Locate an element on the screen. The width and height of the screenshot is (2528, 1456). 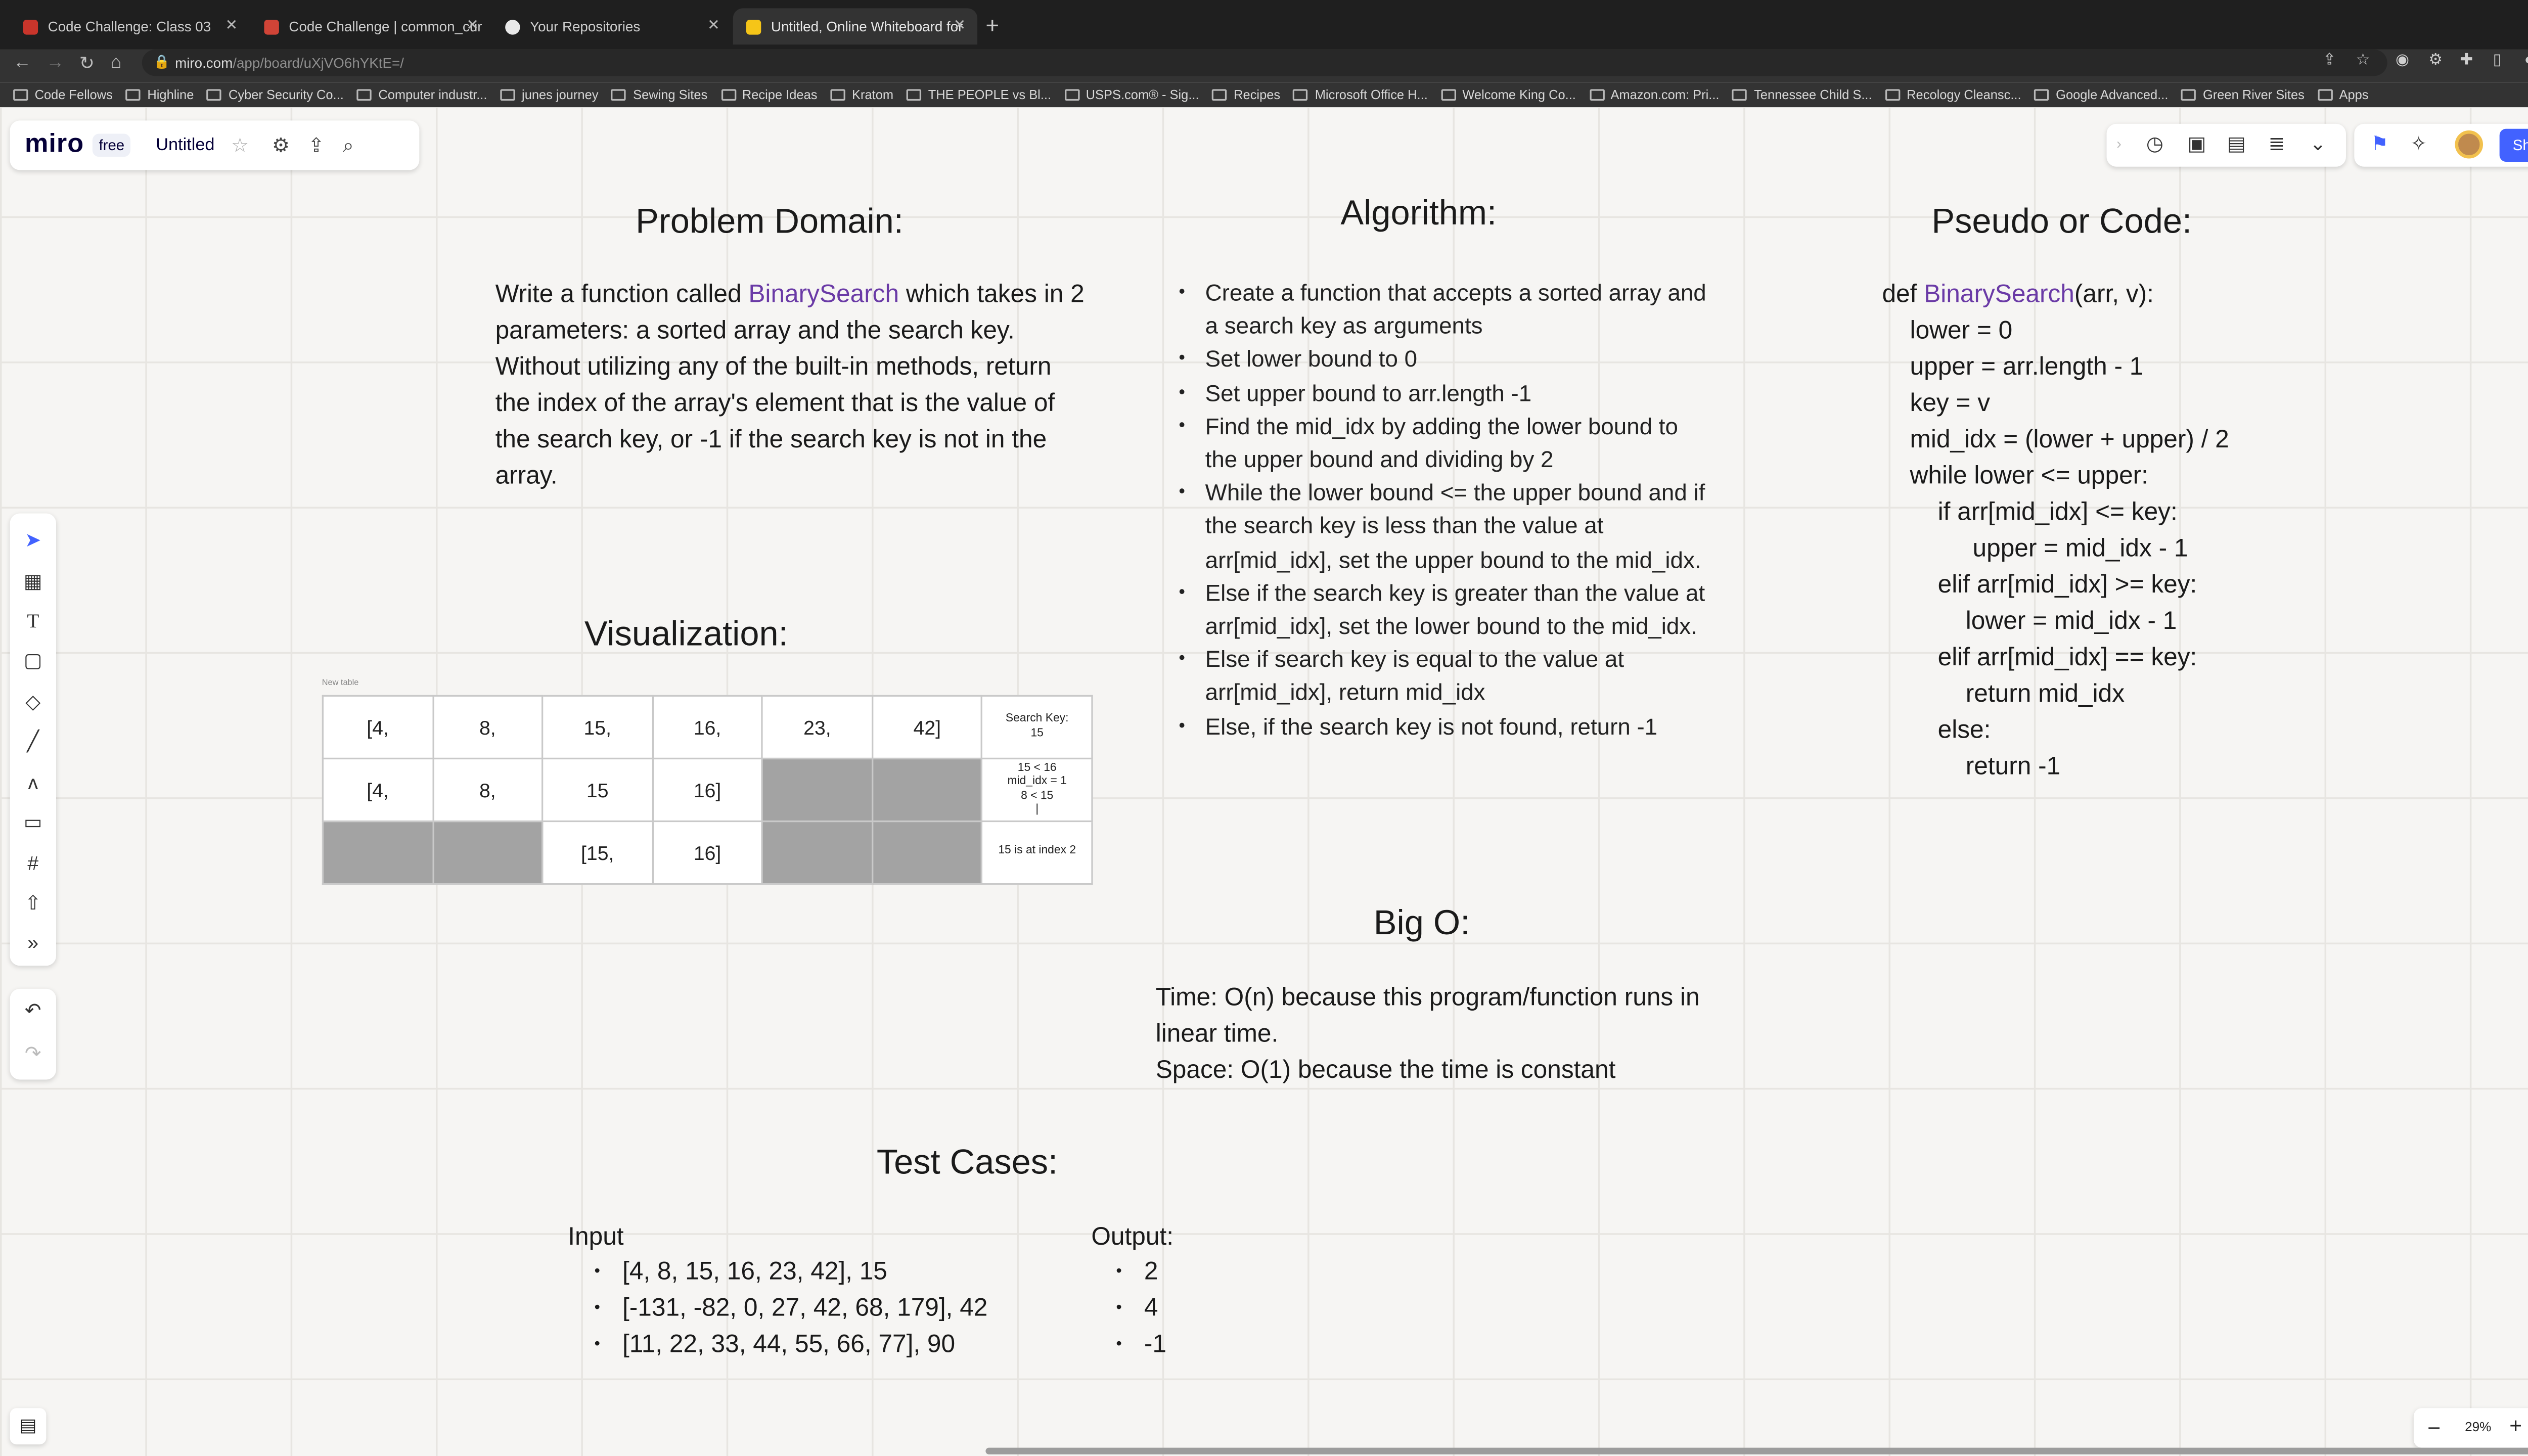
templates-icon: ▦ is located at coordinates (33, 581).